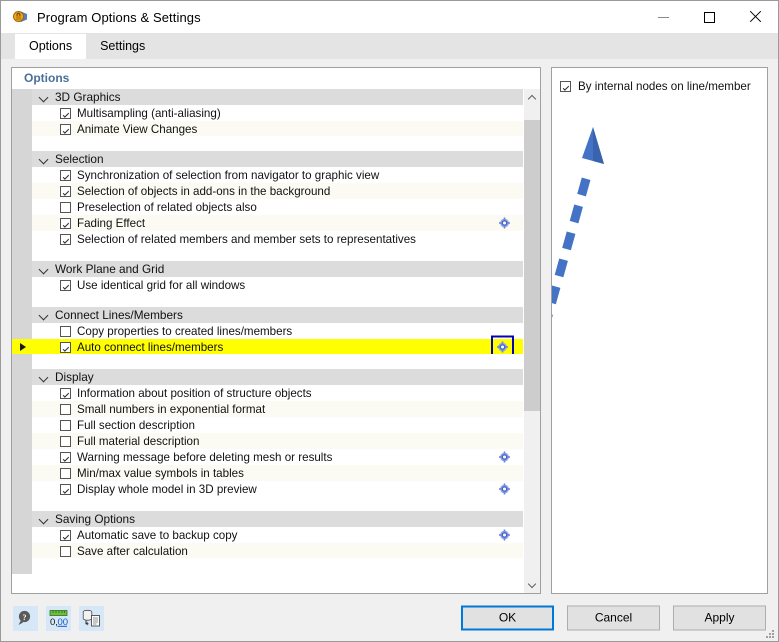 The width and height of the screenshot is (779, 642). I want to click on resize-grip, so click(769, 633).